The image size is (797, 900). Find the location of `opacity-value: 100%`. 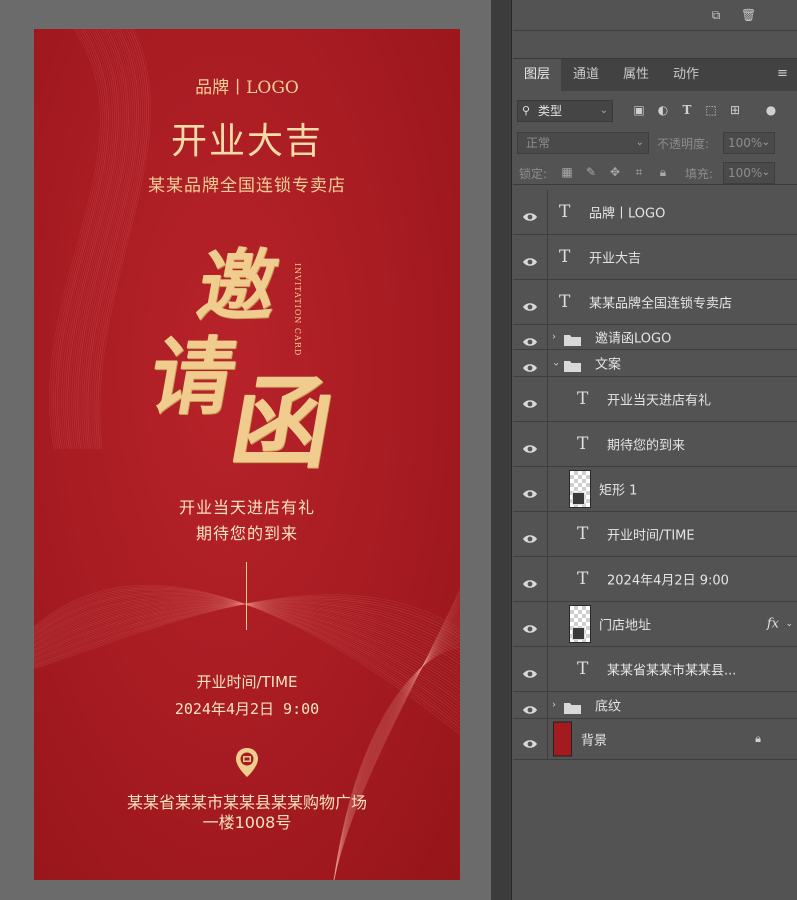

opacity-value: 100% is located at coordinates (745, 143).